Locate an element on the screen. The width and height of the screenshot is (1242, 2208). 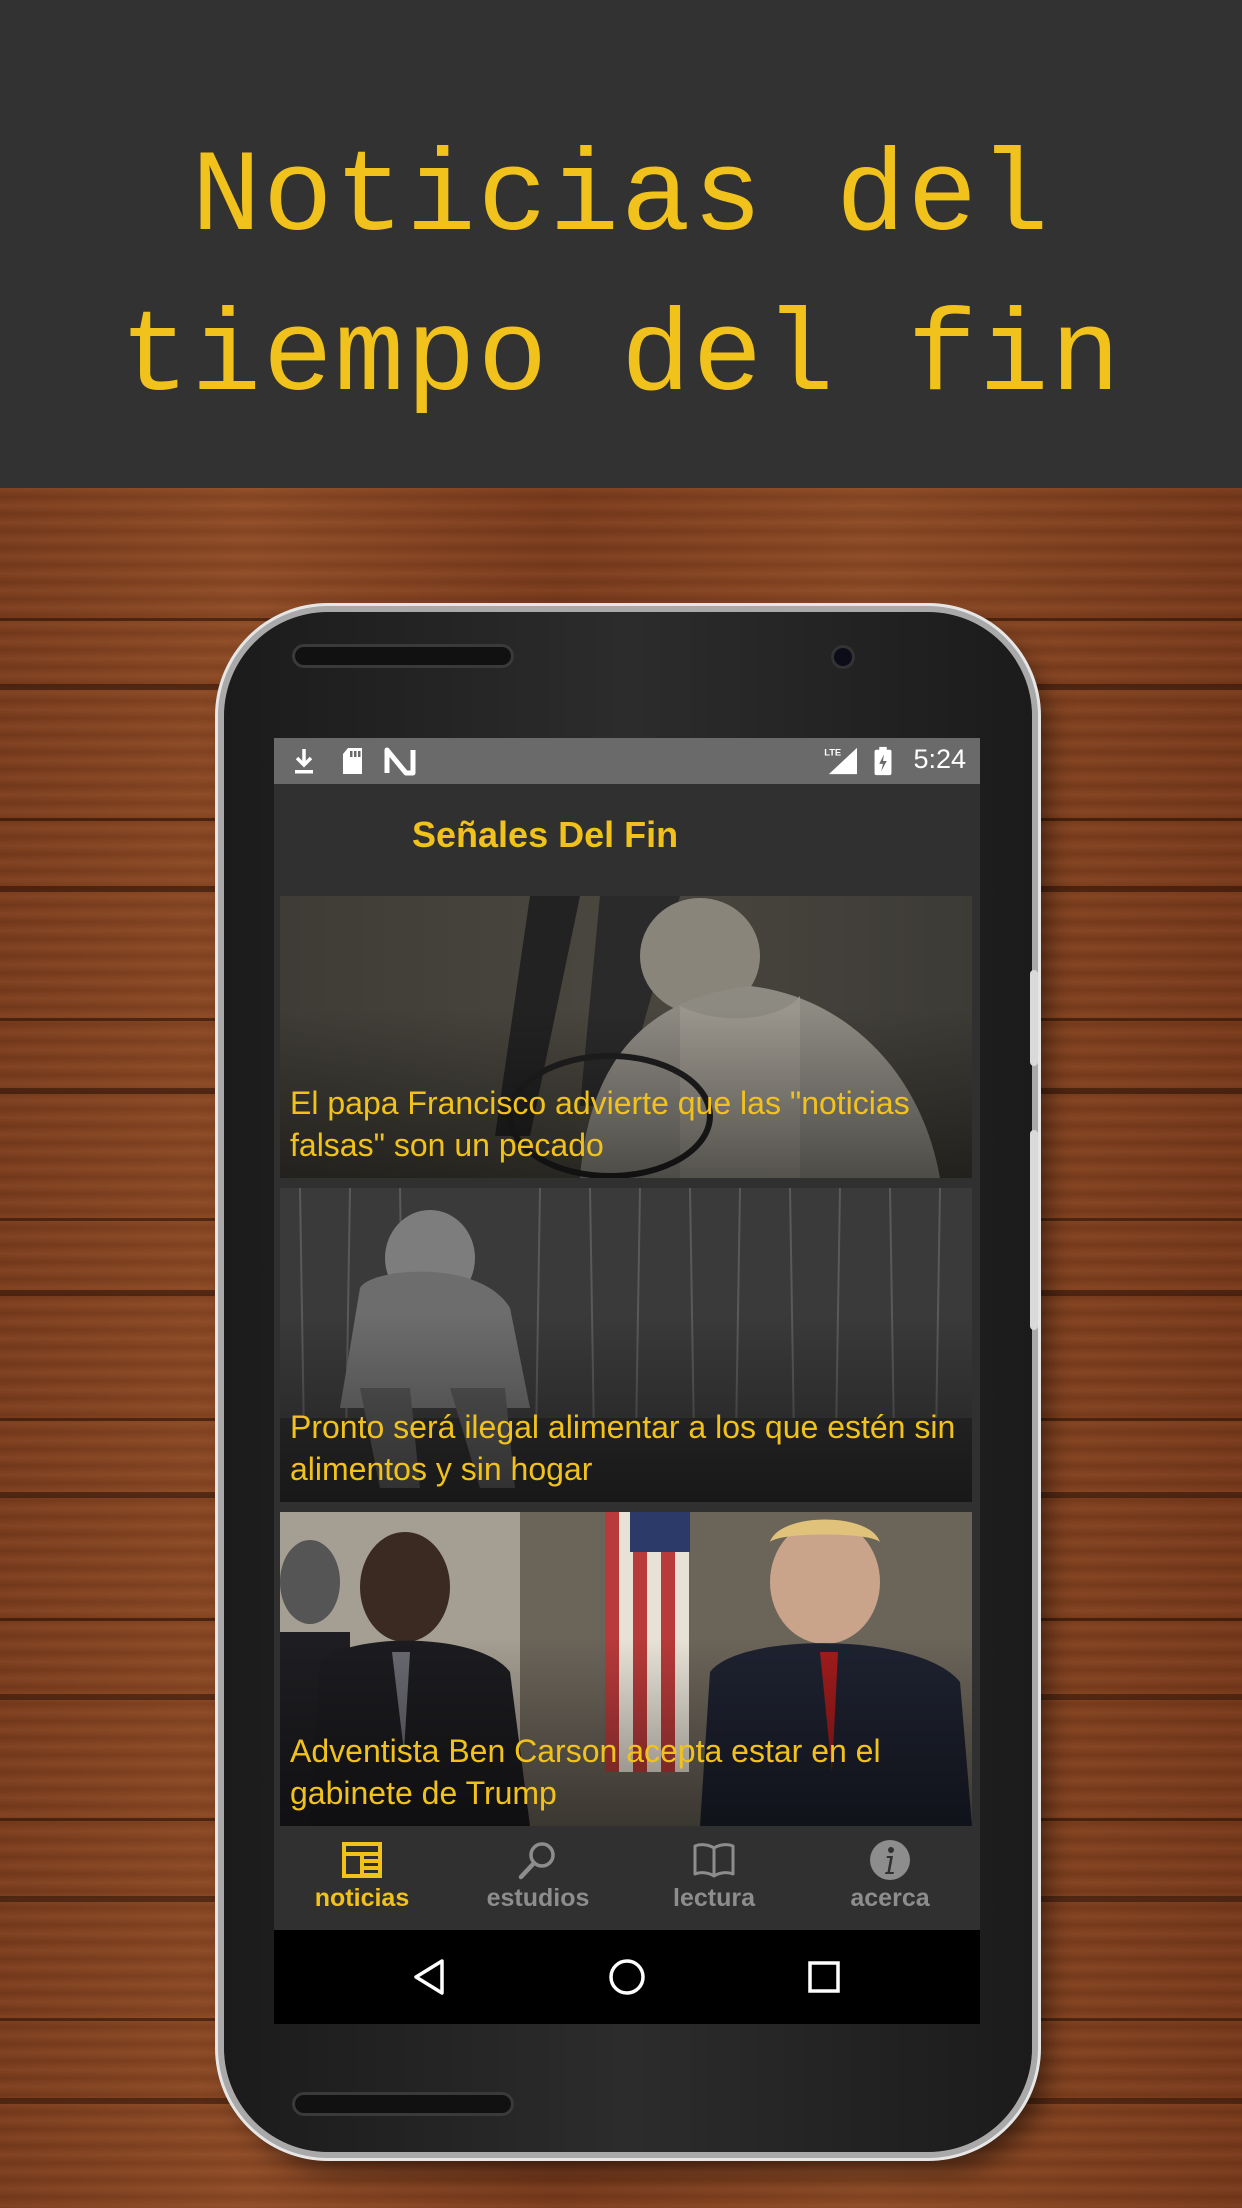
power-button is located at coordinates (1034, 1018).